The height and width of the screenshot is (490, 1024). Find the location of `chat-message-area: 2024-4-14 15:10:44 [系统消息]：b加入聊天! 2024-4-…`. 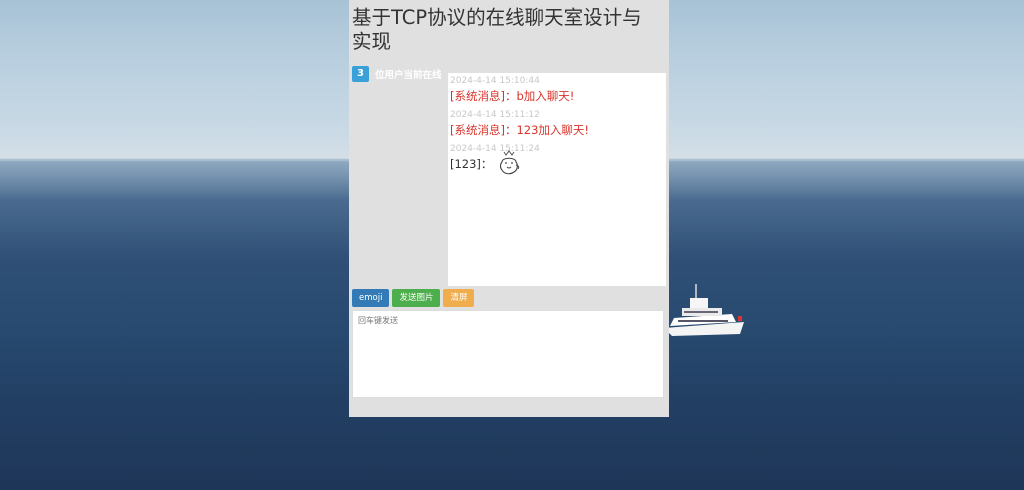

chat-message-area: 2024-4-14 15:10:44 [系统消息]：b加入聊天! 2024-4-… is located at coordinates (557, 179).